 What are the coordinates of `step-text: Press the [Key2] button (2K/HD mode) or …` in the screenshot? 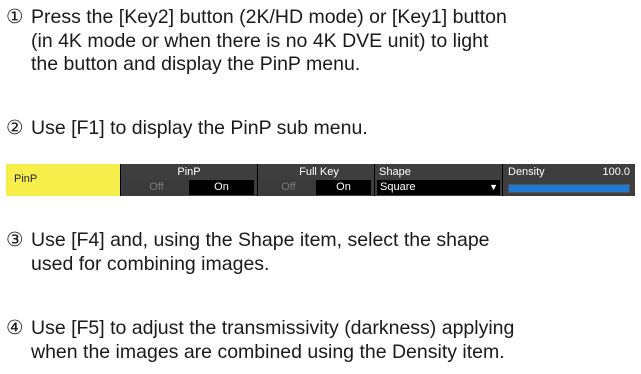 It's located at (269, 40).